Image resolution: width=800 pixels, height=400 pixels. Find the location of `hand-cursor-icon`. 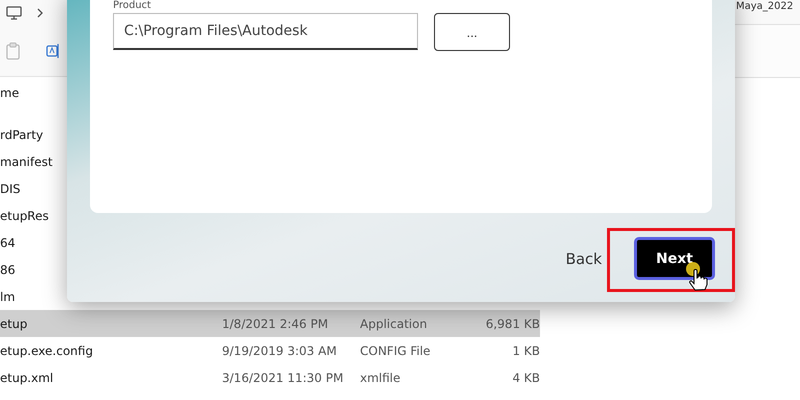

hand-cursor-icon is located at coordinates (697, 277).